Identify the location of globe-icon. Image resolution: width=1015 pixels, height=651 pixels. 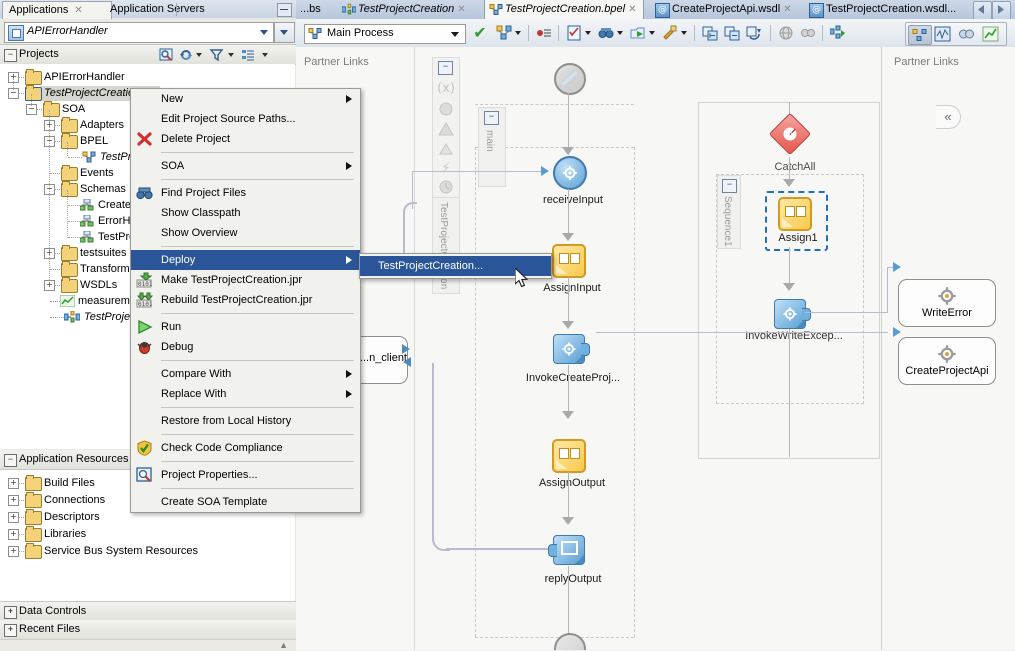
(786, 33).